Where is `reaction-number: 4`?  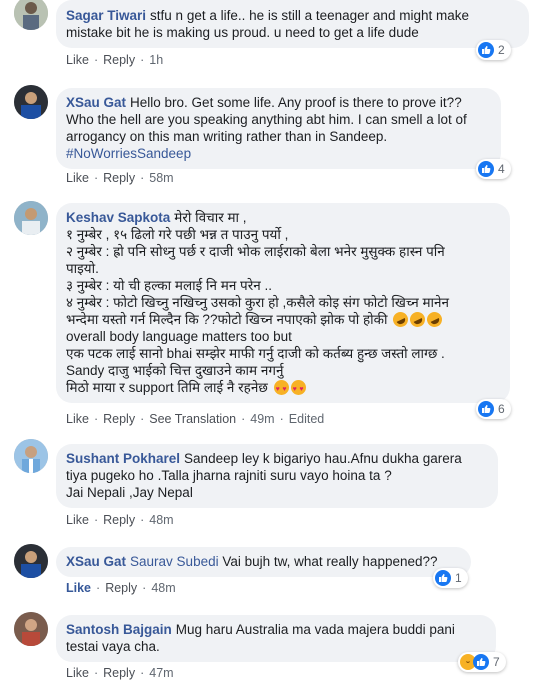 reaction-number: 4 is located at coordinates (501, 169).